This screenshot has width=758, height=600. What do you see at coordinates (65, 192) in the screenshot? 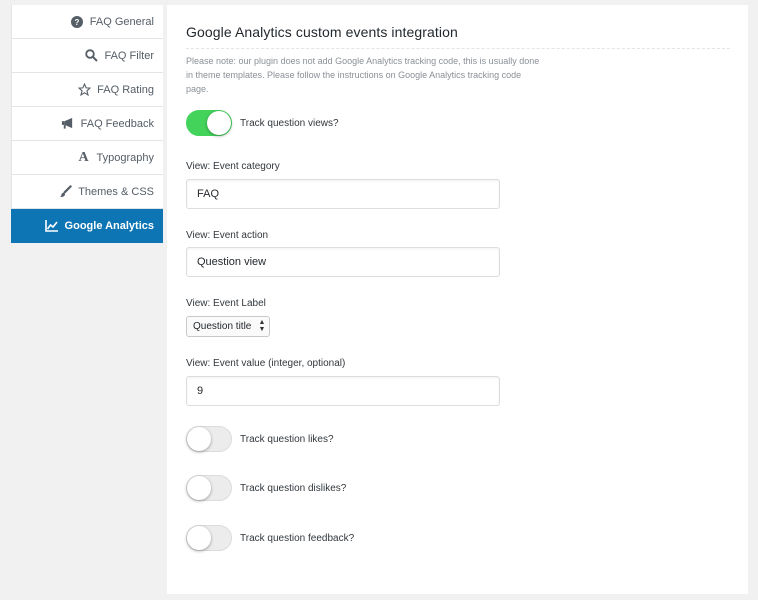
I see `paintbrush-icon` at bounding box center [65, 192].